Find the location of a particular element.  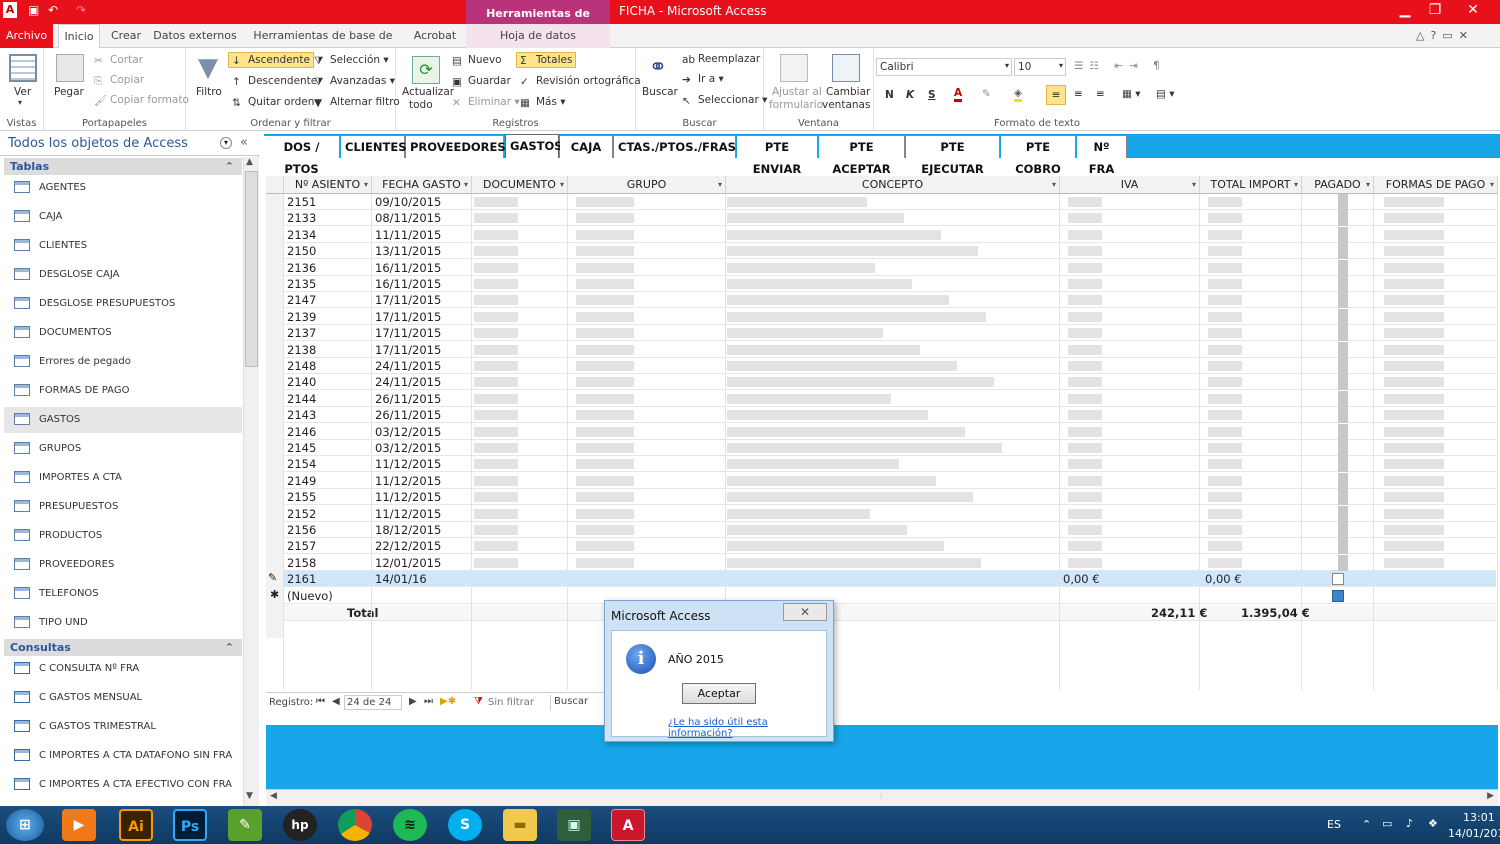

form-tab: Nº FRA is located at coordinates (1102, 156).